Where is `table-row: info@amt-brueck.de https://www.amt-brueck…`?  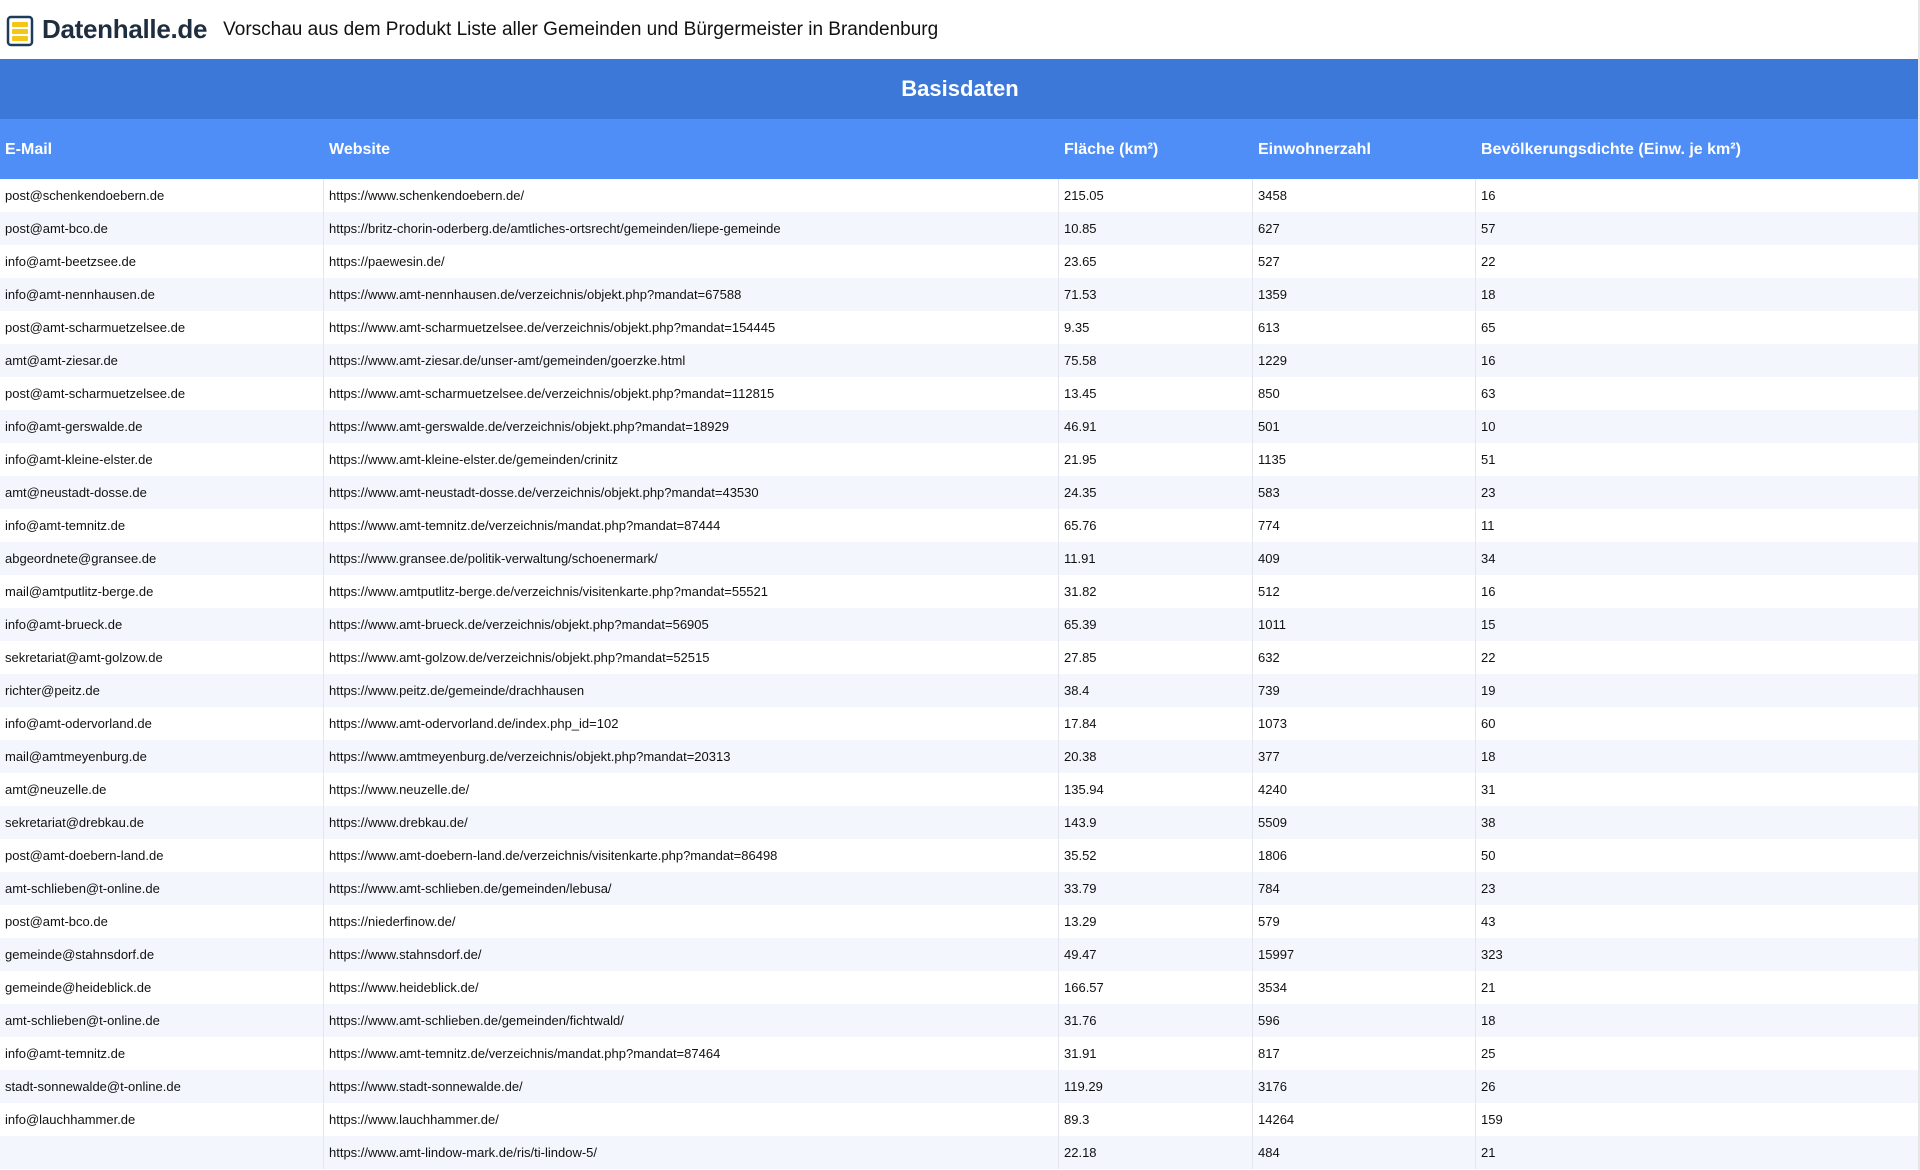
table-row: info@amt-brueck.de https://www.amt-brueck… is located at coordinates (960, 624).